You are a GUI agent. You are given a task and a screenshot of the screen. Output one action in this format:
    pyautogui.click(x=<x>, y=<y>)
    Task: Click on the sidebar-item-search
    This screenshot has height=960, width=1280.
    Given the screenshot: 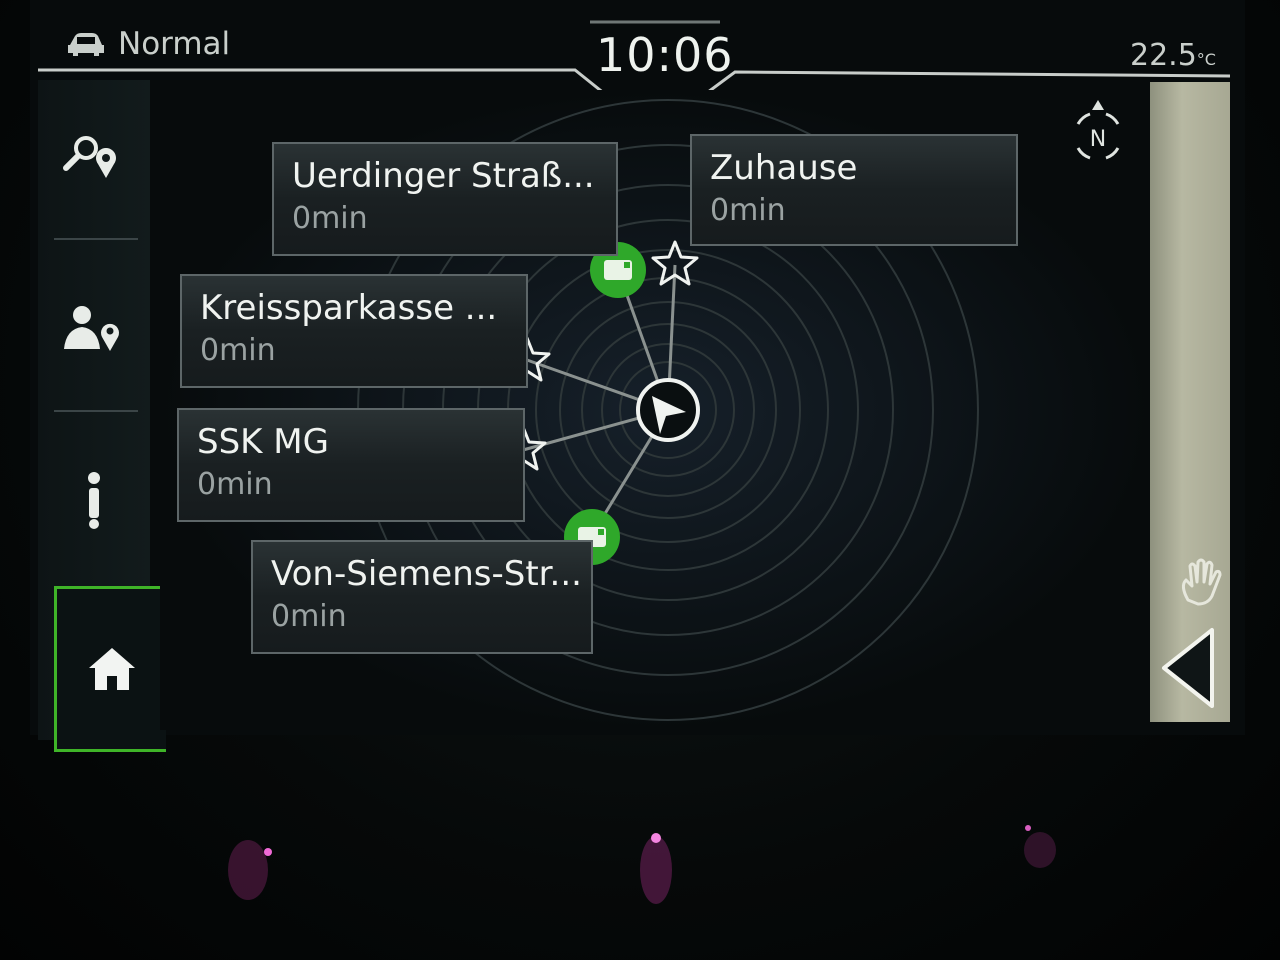 What is the action you would take?
    pyautogui.click(x=94, y=155)
    